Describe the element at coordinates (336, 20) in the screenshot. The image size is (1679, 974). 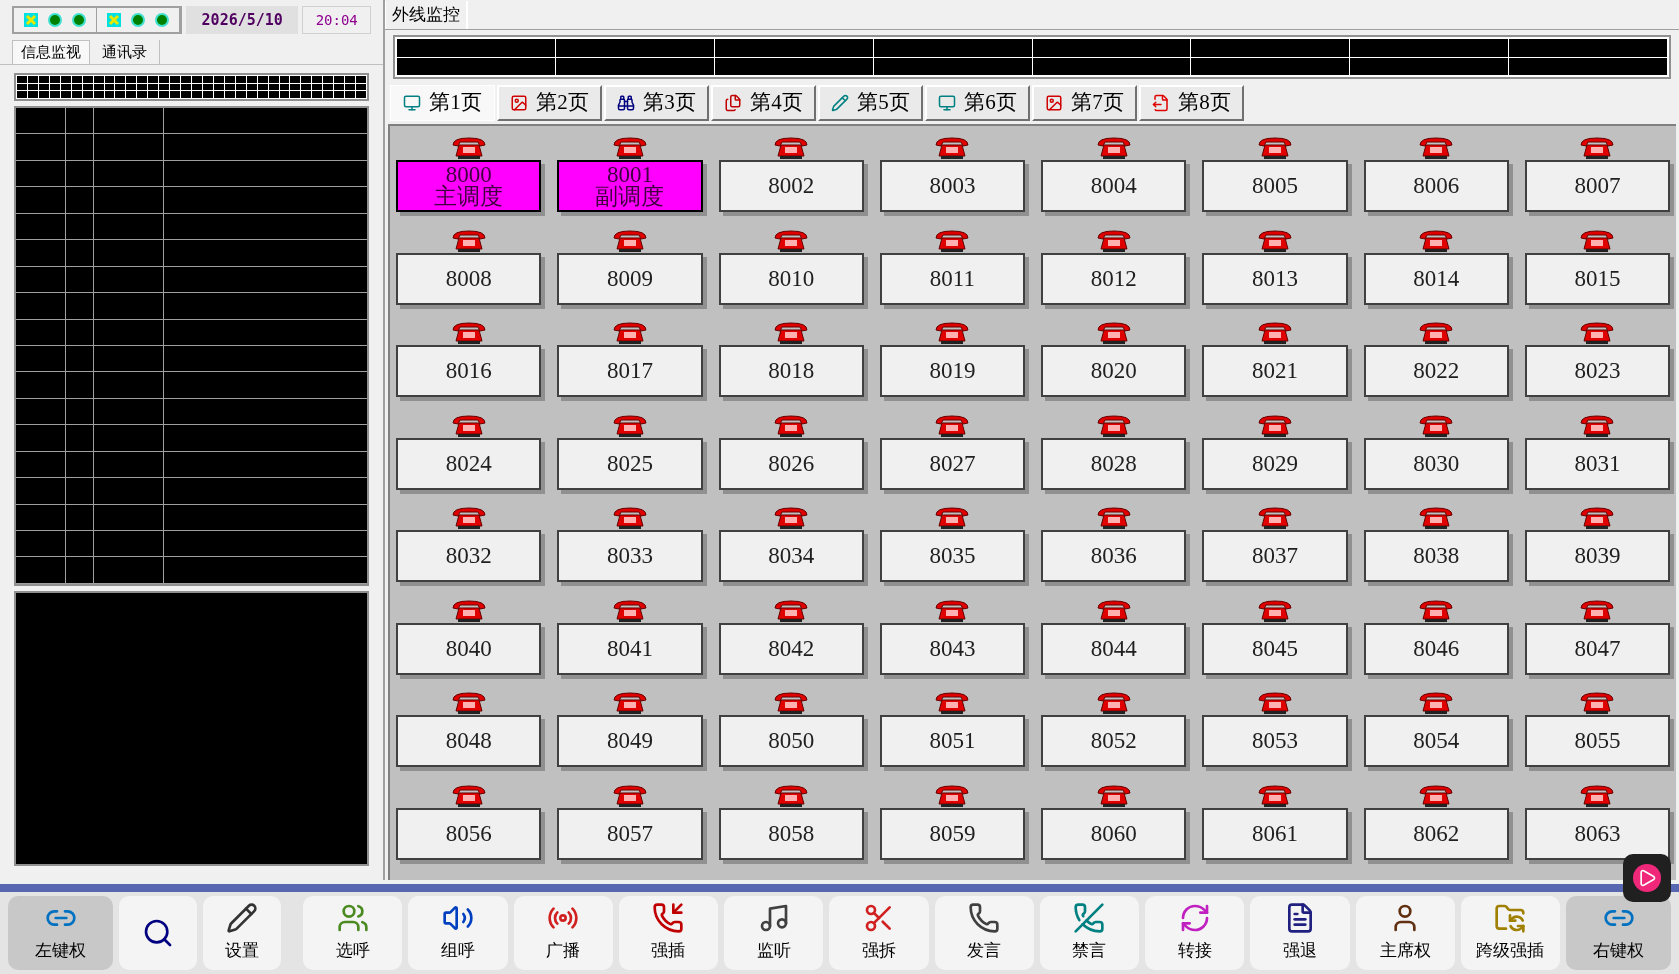
I see `time-display: 20:04` at that location.